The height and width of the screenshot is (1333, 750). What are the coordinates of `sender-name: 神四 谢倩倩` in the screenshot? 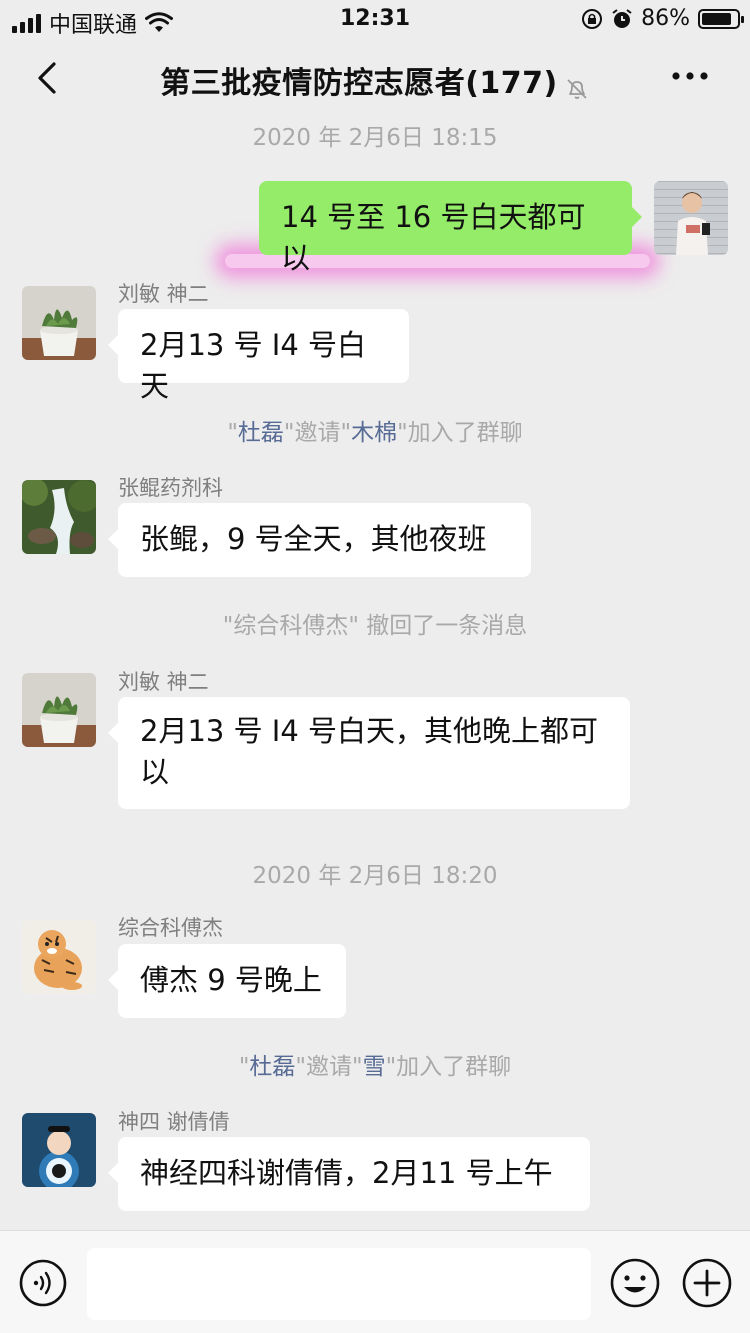 It's located at (174, 1122).